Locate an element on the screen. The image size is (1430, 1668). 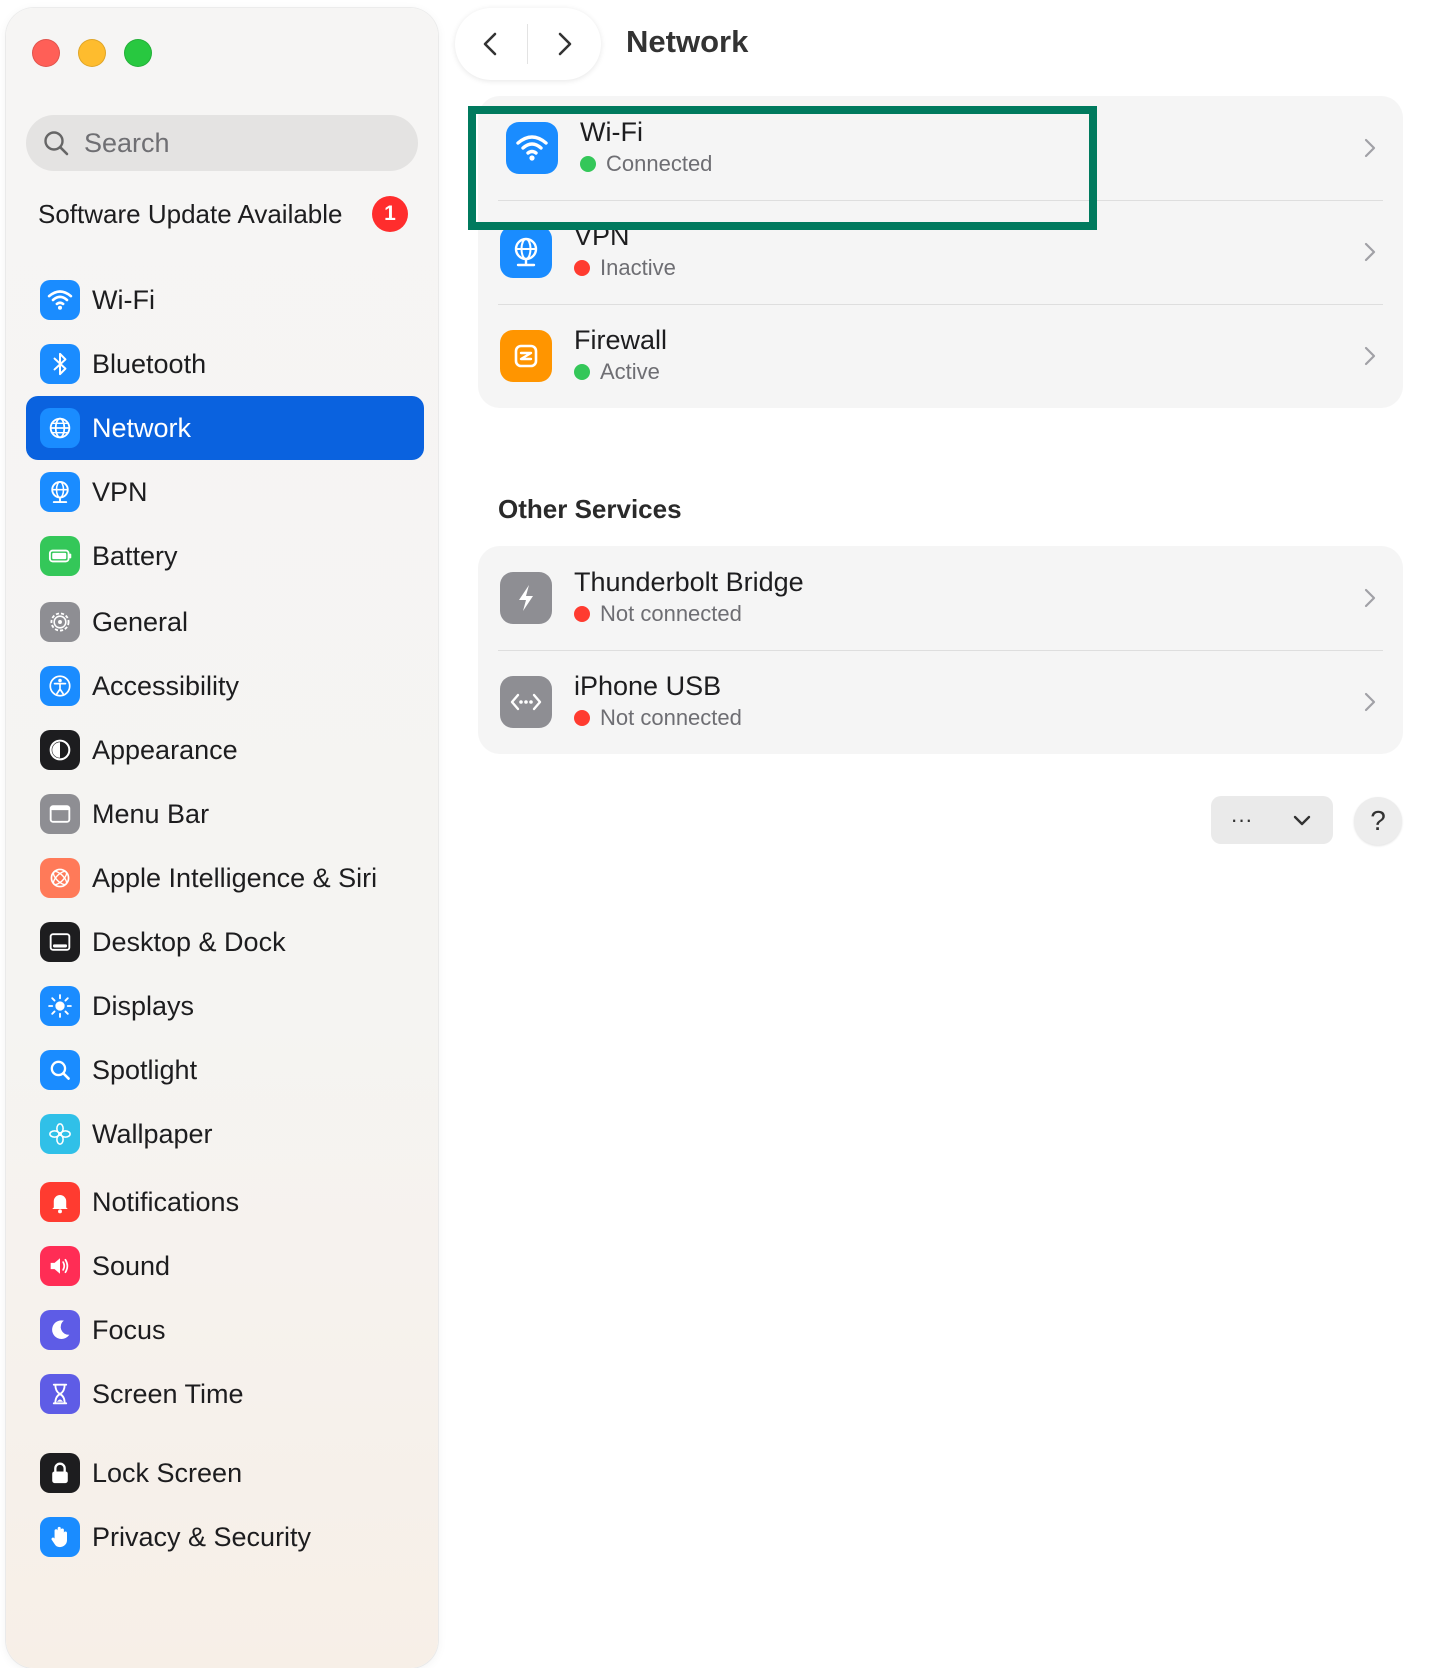
other-services-heading: Other Services is located at coordinates (590, 509).